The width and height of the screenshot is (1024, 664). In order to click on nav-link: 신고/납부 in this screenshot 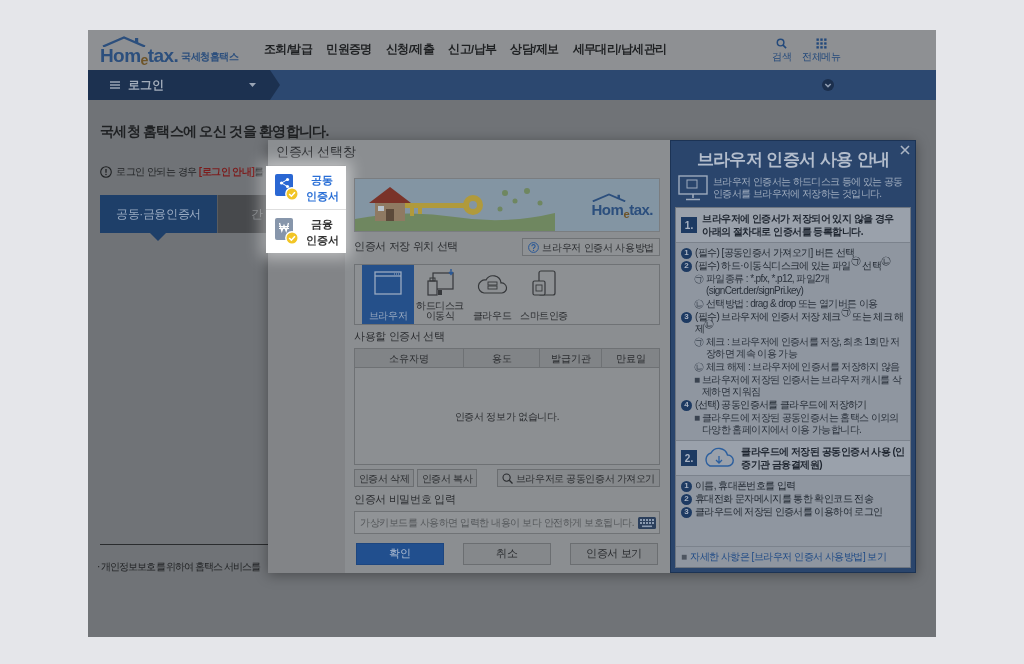, I will do `click(472, 50)`.